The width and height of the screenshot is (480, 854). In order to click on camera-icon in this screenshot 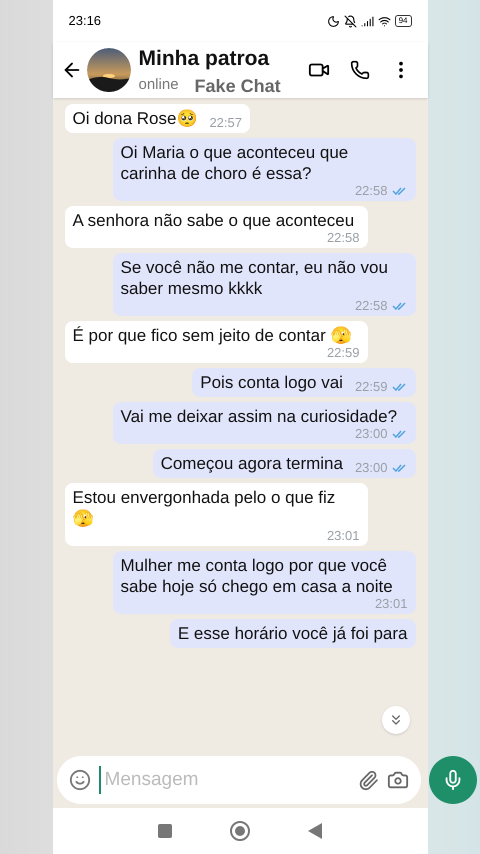, I will do `click(397, 780)`.